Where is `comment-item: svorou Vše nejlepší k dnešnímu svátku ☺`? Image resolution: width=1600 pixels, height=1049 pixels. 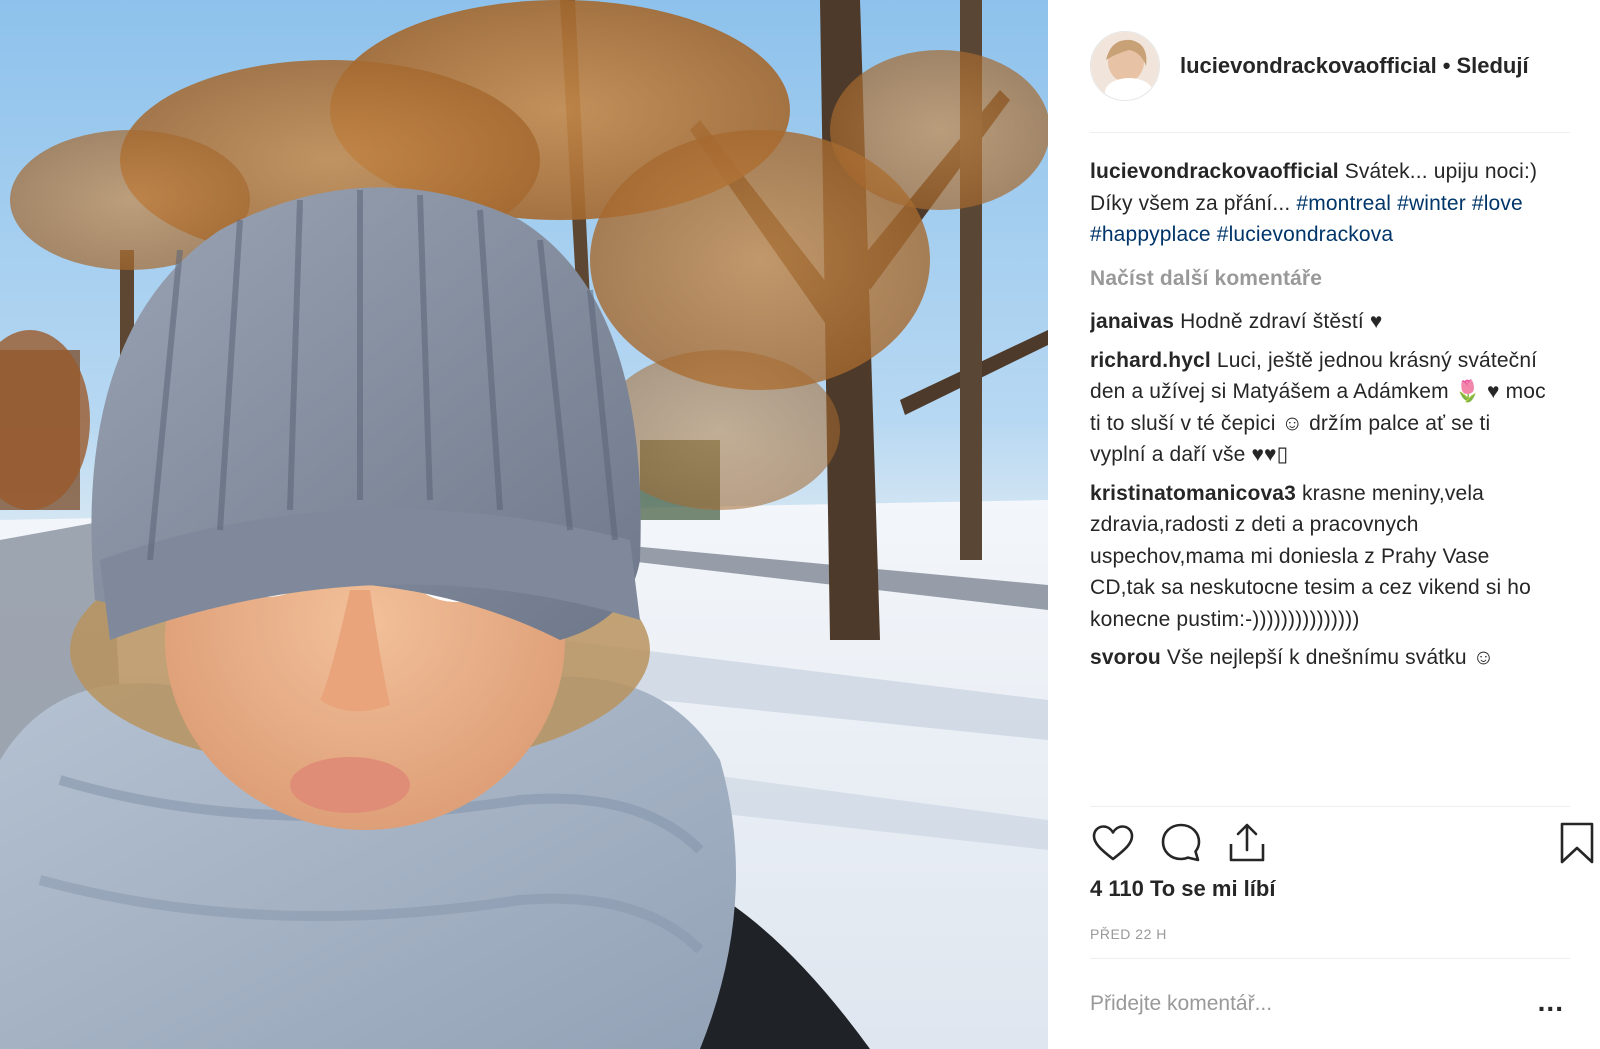
comment-item: svorou Vše nejlepší k dnešnímu svátku ☺ is located at coordinates (1325, 658).